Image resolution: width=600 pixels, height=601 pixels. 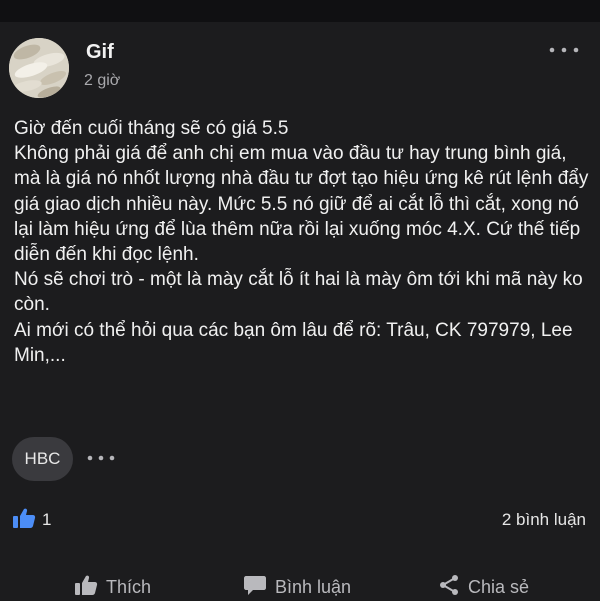 I want to click on post-timestamp: 2 giờ, so click(x=102, y=81).